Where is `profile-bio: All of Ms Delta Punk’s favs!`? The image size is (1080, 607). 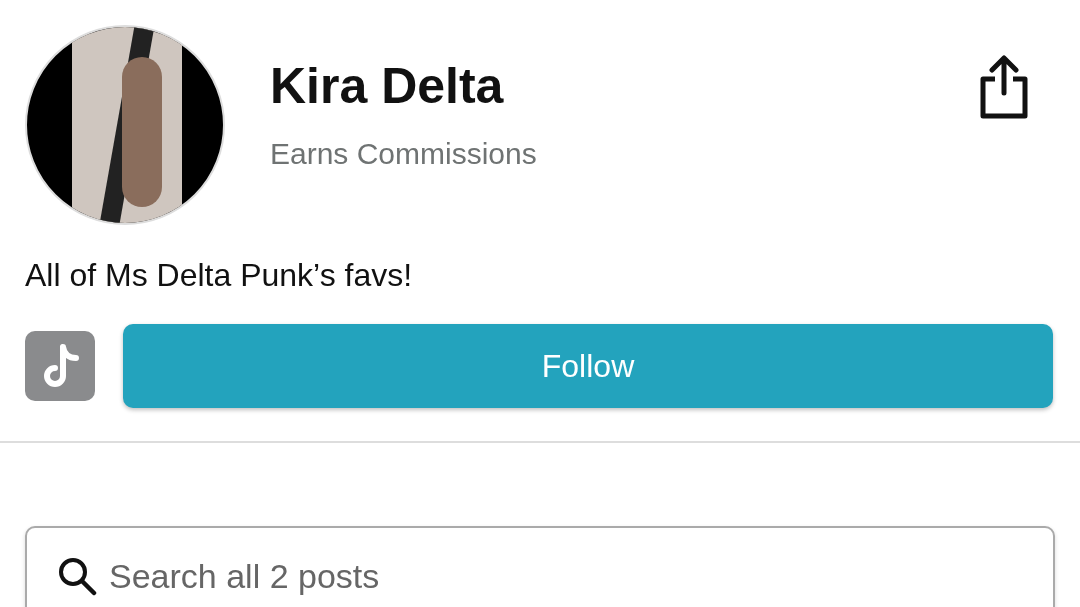 profile-bio: All of Ms Delta Punk’s favs! is located at coordinates (219, 275).